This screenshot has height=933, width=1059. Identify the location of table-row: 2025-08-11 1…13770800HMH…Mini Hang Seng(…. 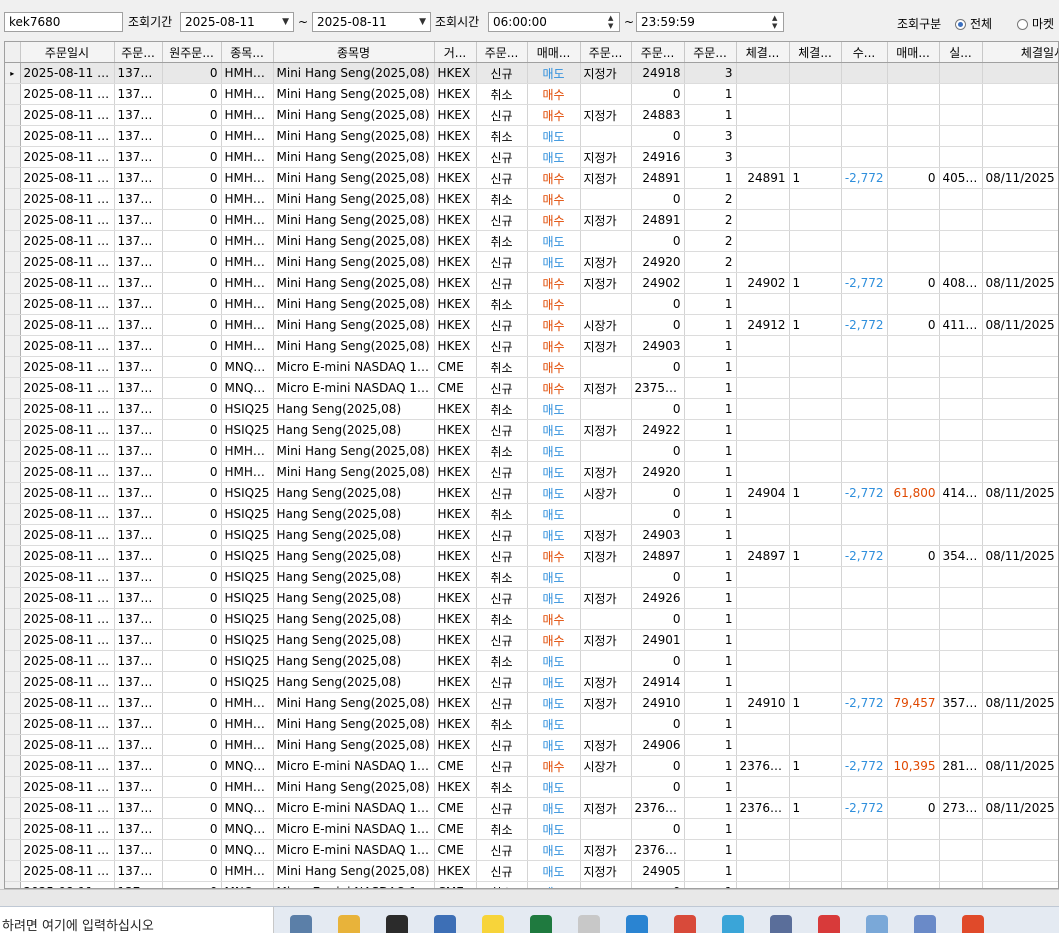
(531, 703).